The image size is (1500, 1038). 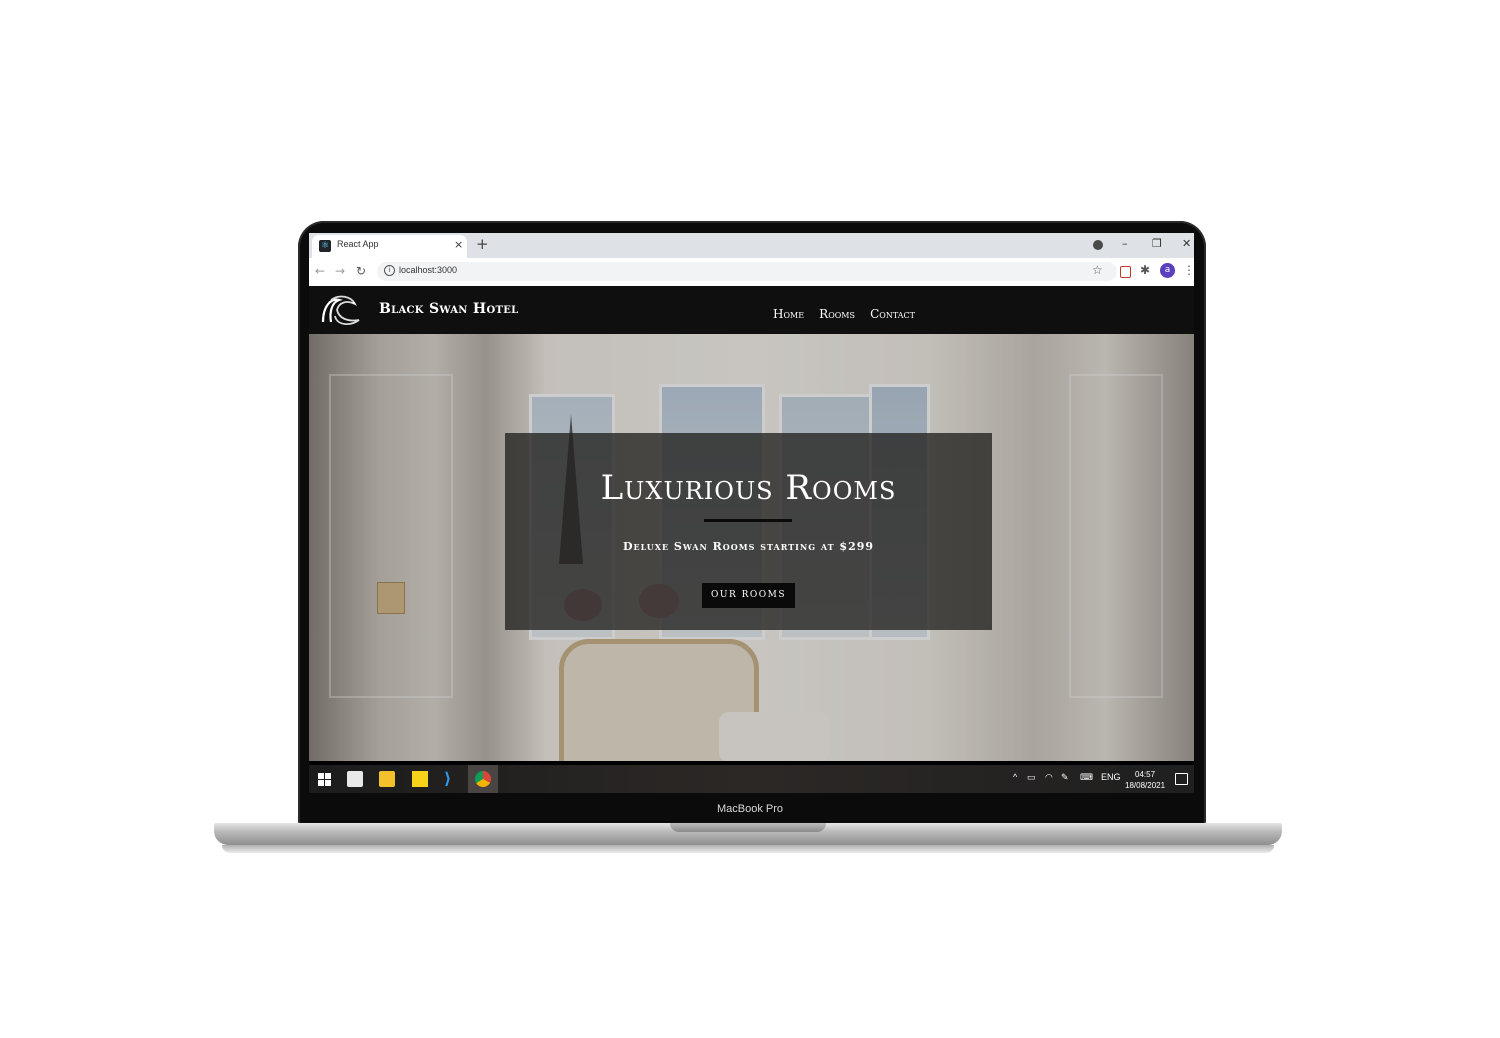 I want to click on taskbar-clock: 04:57 18/08/2021, so click(x=1145, y=780).